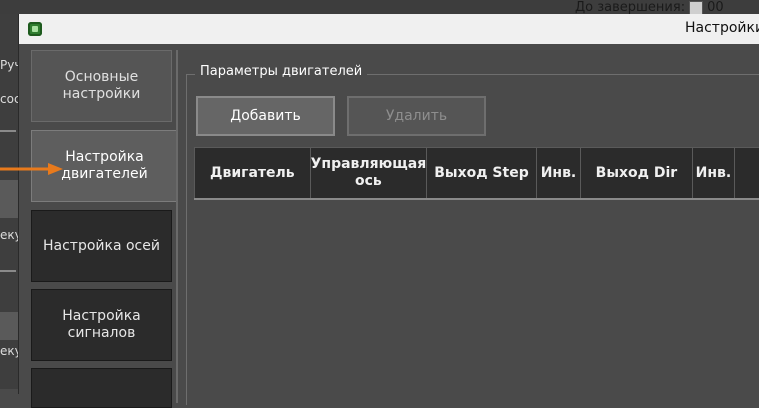 The width and height of the screenshot is (759, 408). Describe the element at coordinates (35, 29) in the screenshot. I see `app-icon` at that location.